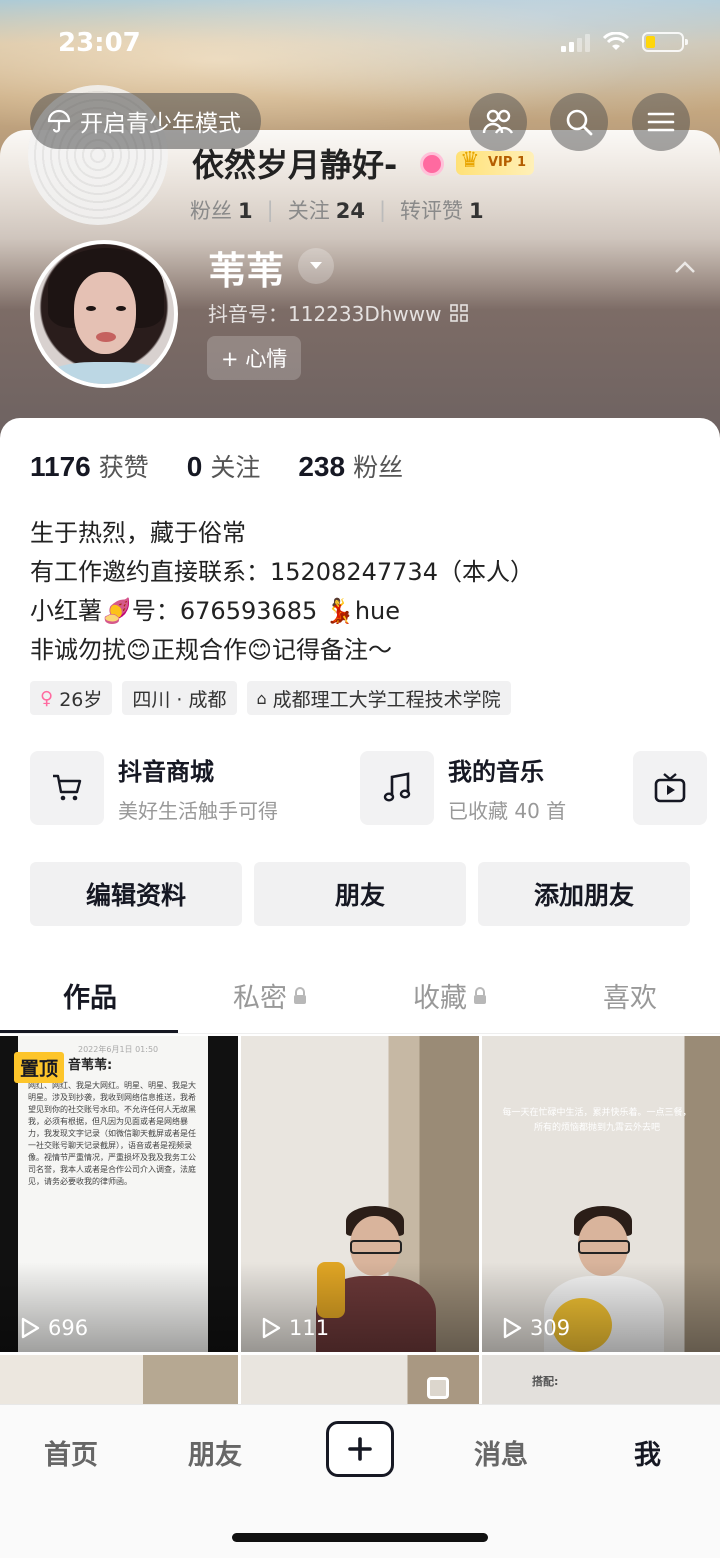  Describe the element at coordinates (337, 210) in the screenshot. I see `overlay-stats: 粉丝 1 | 关注 24 | 转评赞 1` at that location.